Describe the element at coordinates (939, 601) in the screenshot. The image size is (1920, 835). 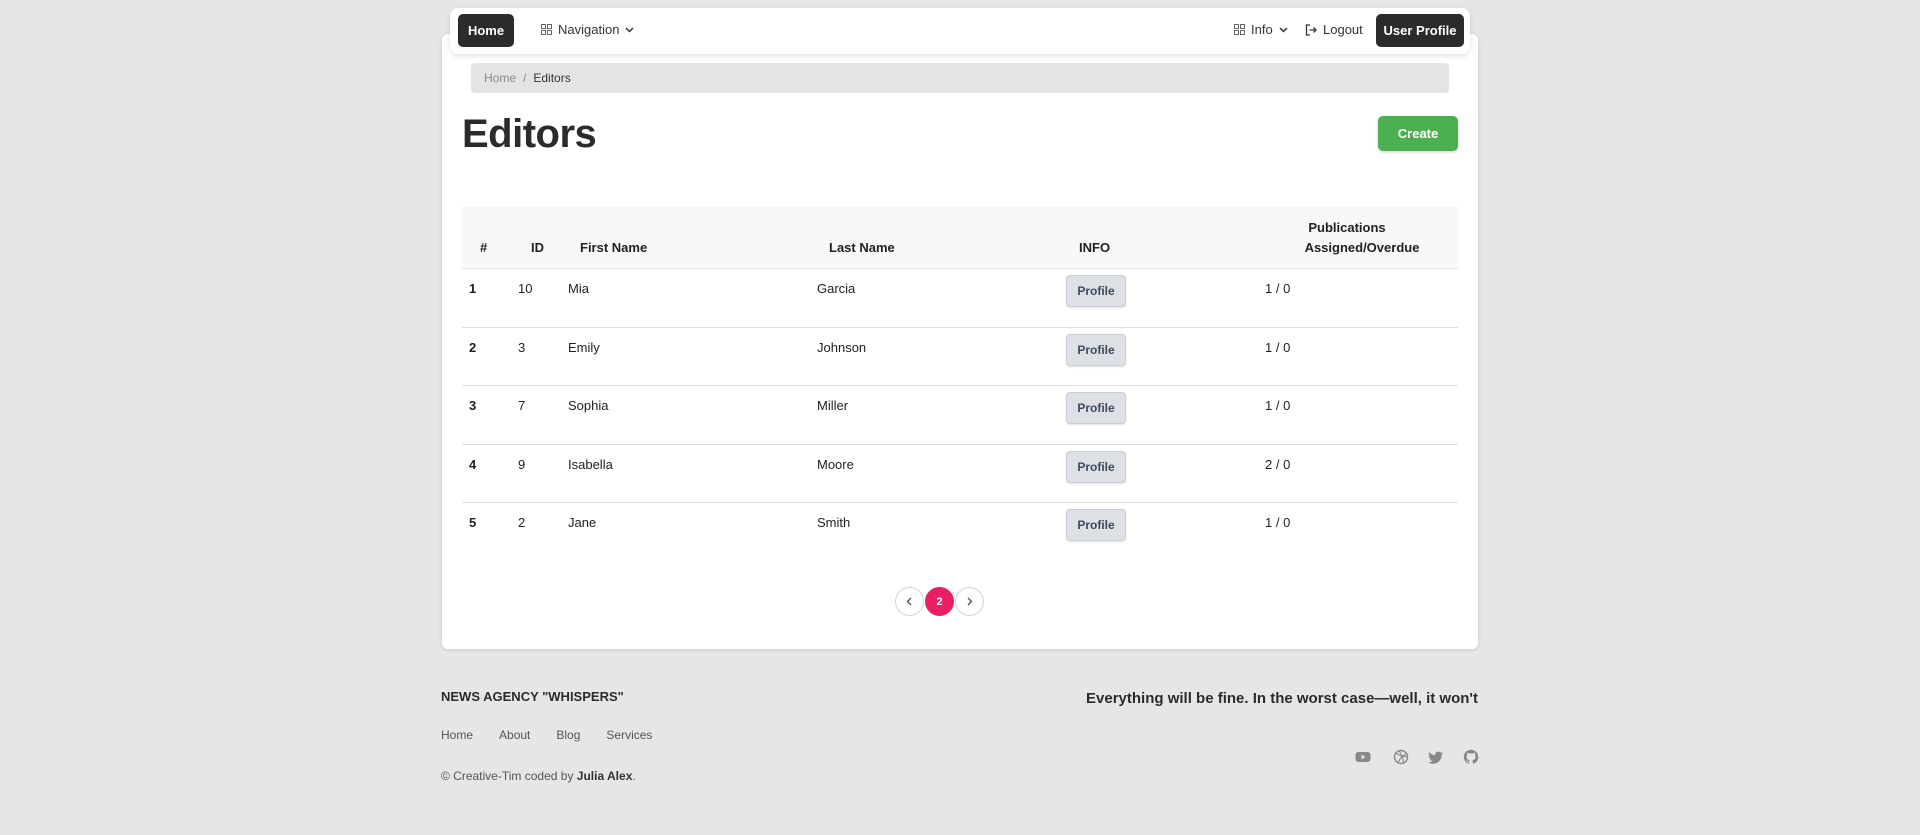
I see `page-button-current: 2` at that location.